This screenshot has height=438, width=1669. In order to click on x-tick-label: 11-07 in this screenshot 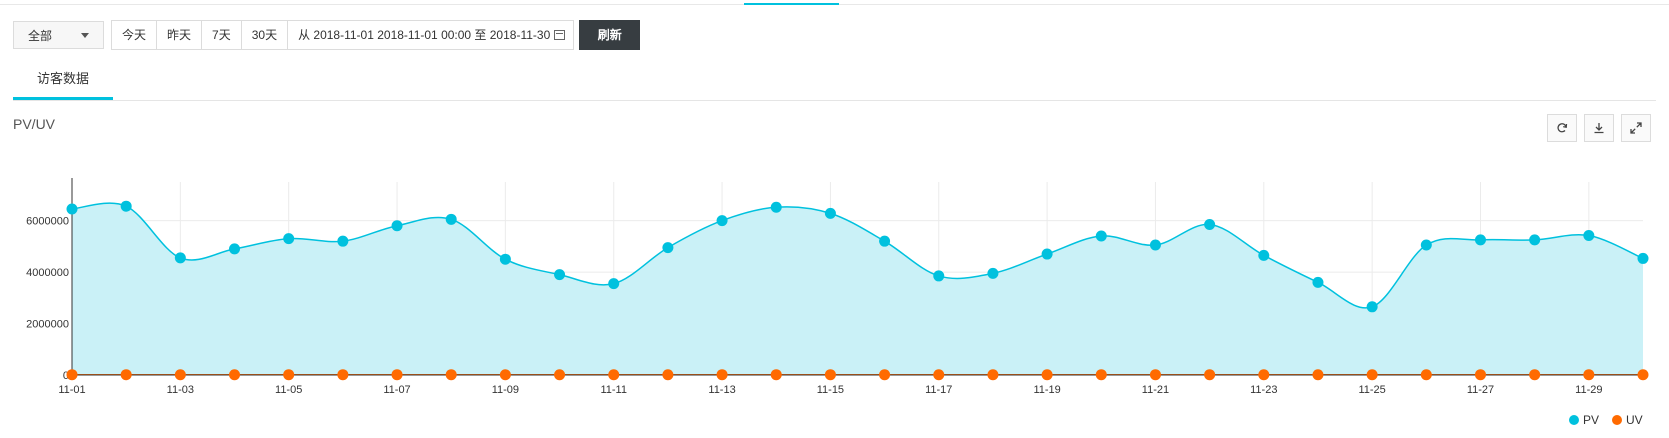, I will do `click(396, 390)`.